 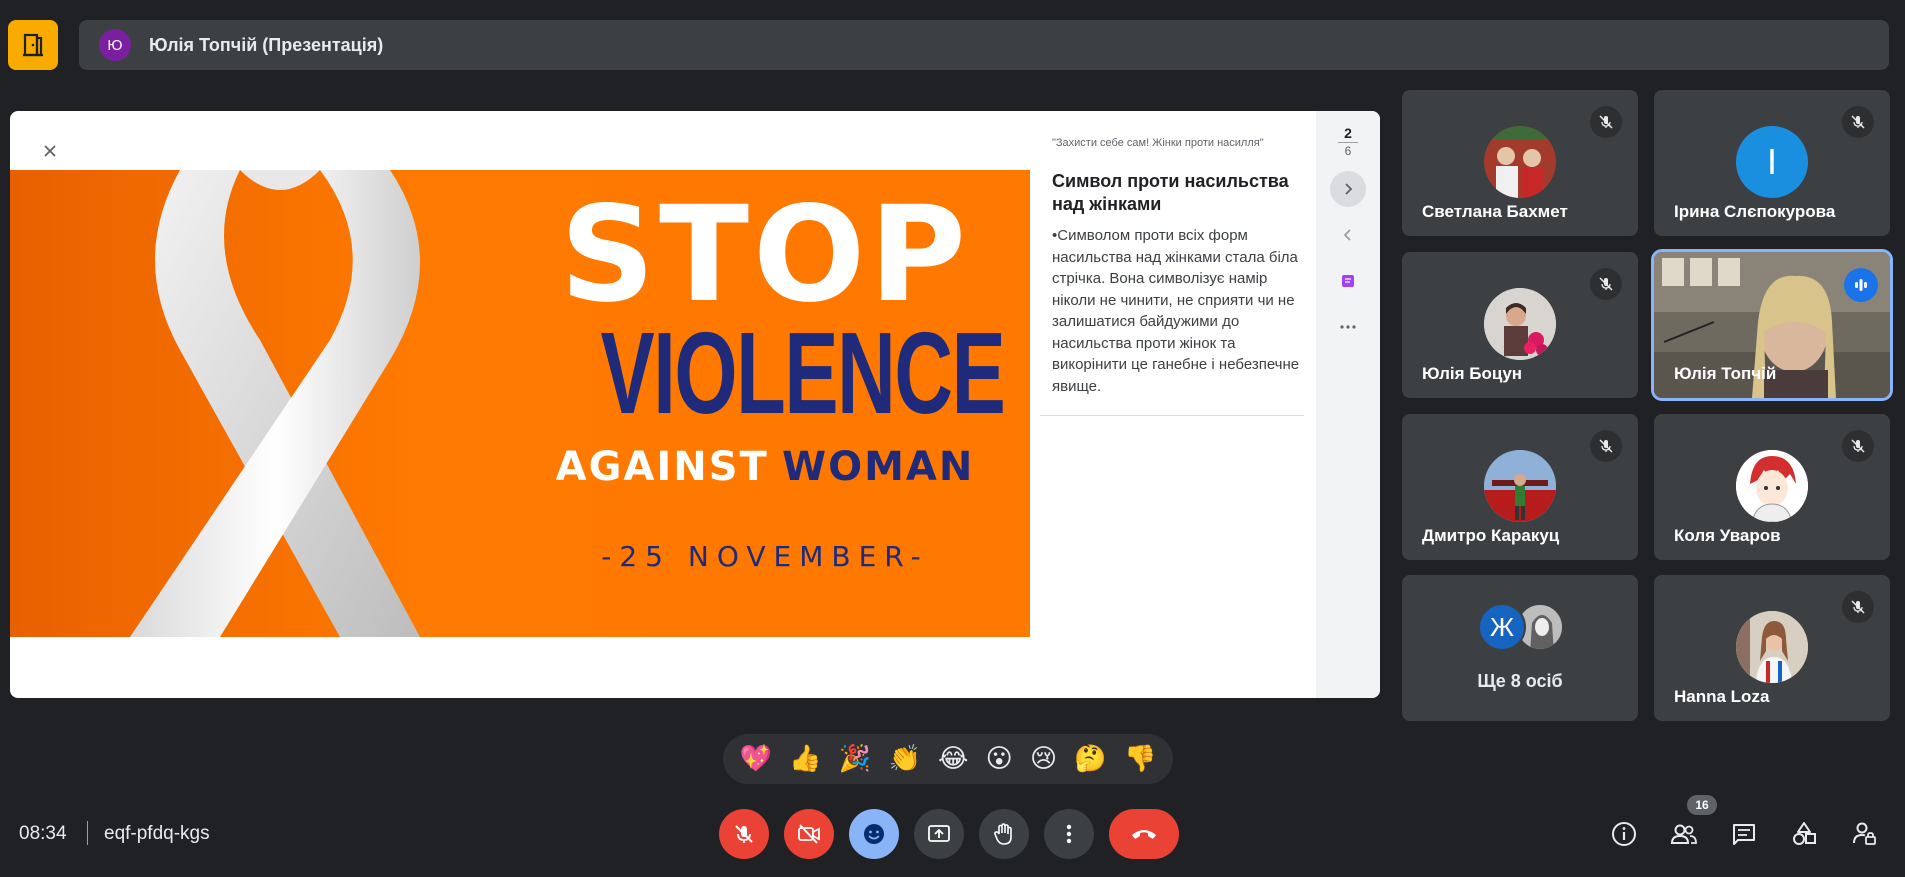 I want to click on participant-count-badge: 16, so click(x=1702, y=805).